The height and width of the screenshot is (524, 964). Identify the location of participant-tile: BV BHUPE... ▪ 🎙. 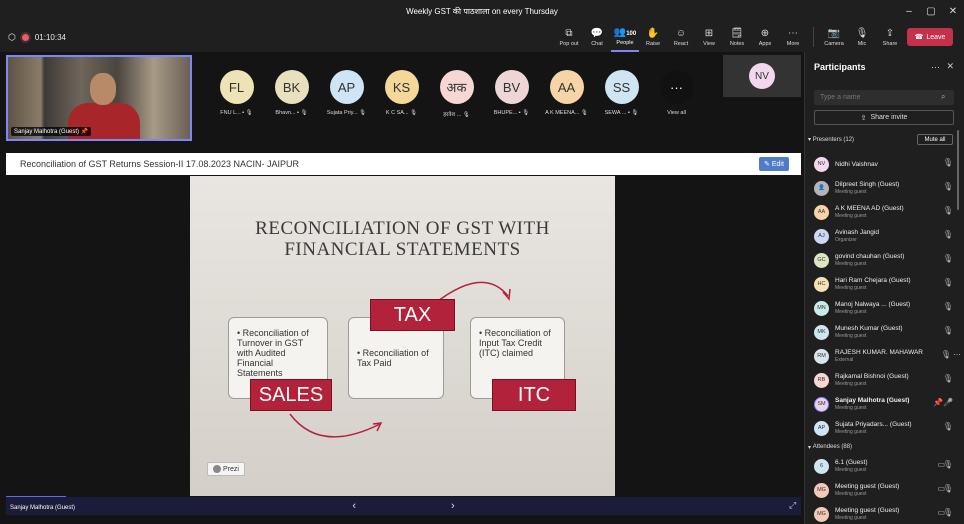
(511, 98).